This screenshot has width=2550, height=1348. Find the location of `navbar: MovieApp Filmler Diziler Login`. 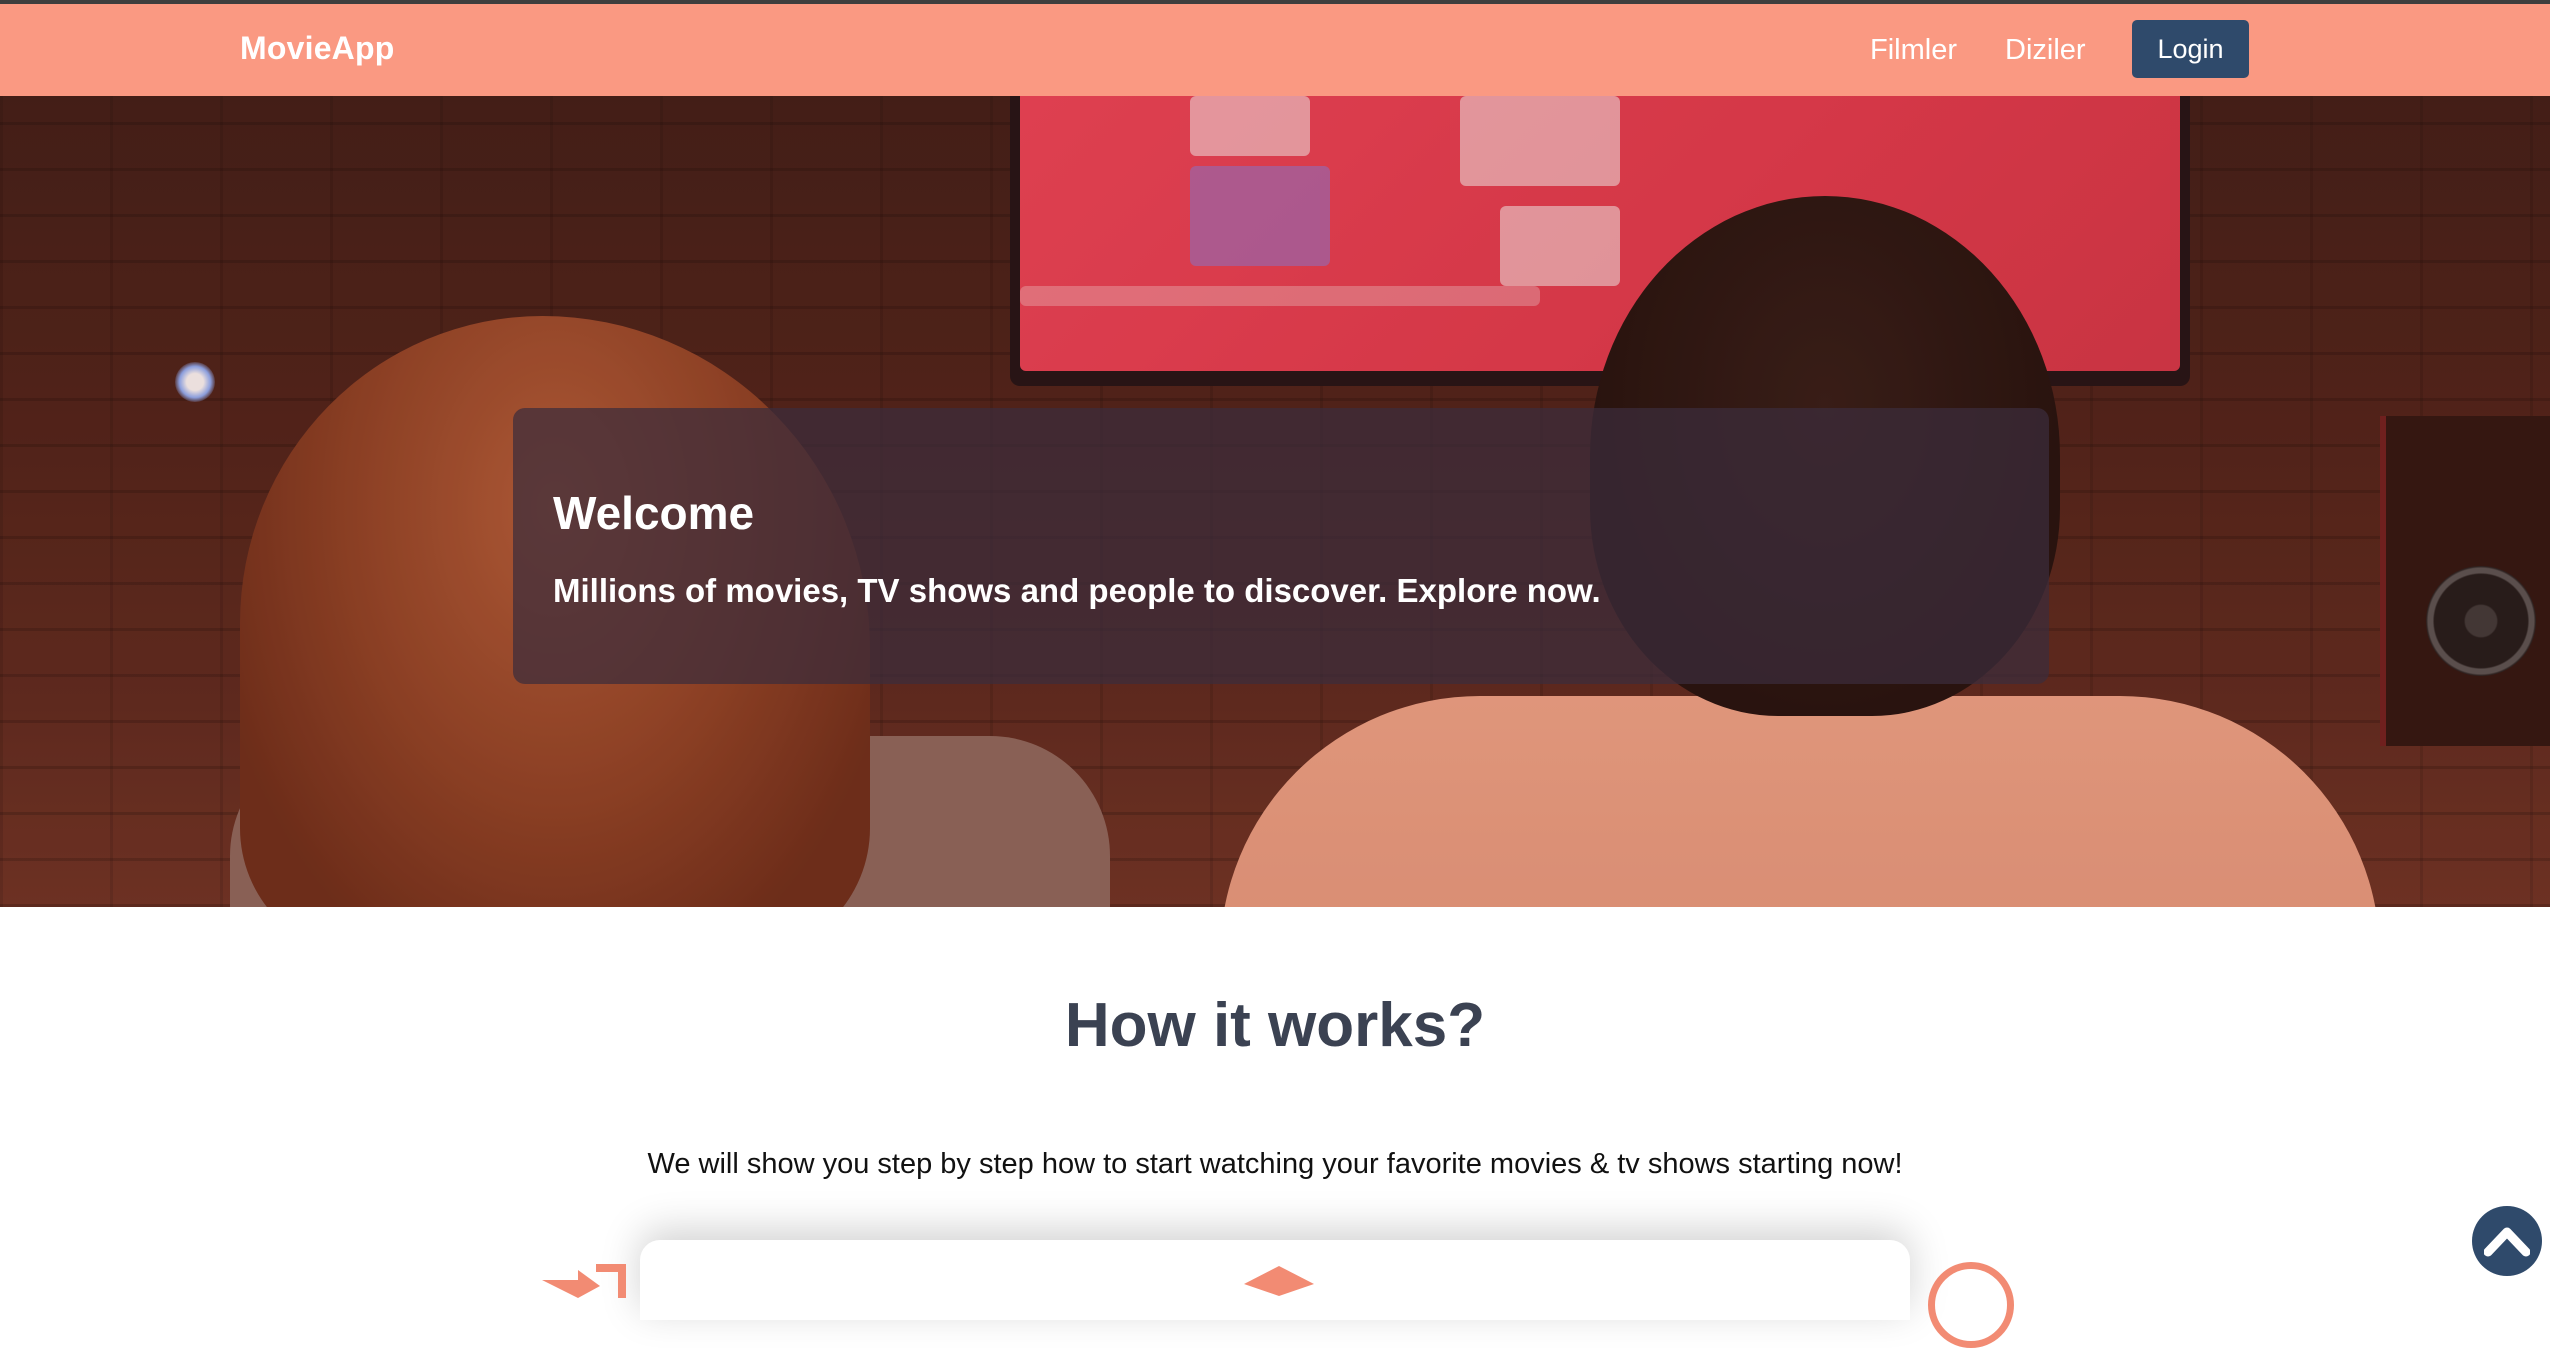

navbar: MovieApp Filmler Diziler Login is located at coordinates (1275, 50).